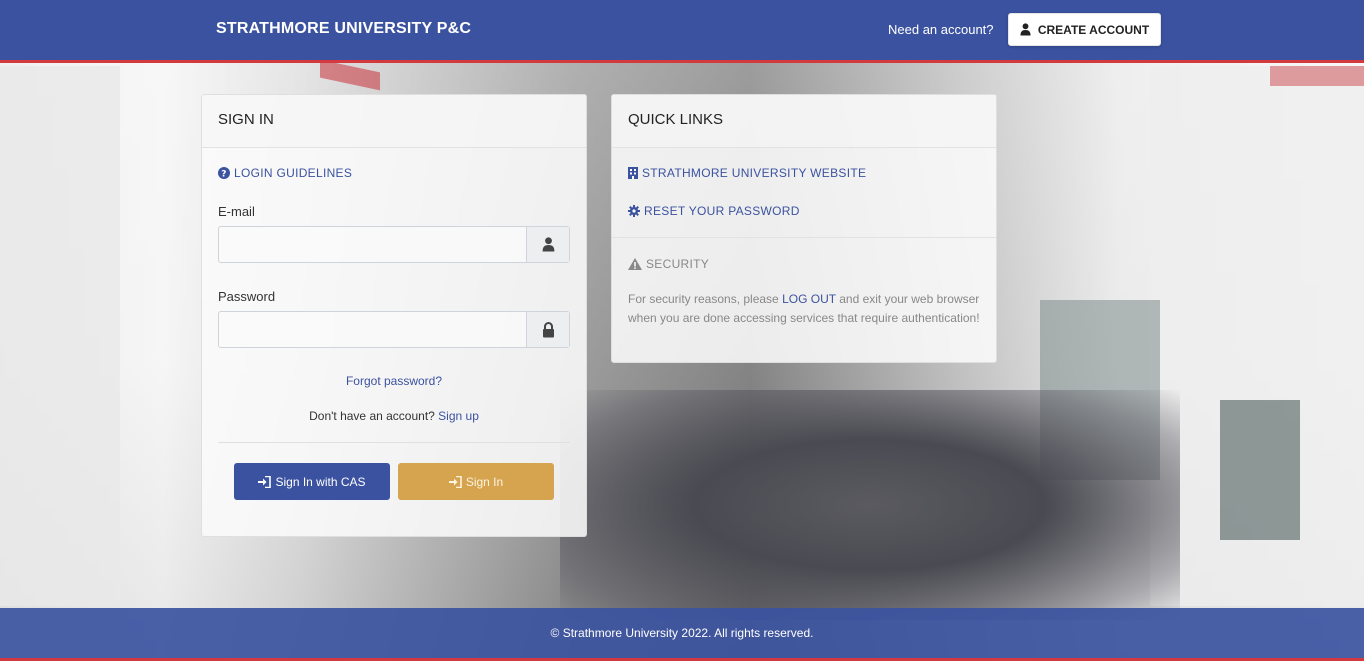 The height and width of the screenshot is (661, 1364). Describe the element at coordinates (372, 329) in the screenshot. I see `password-field` at that location.